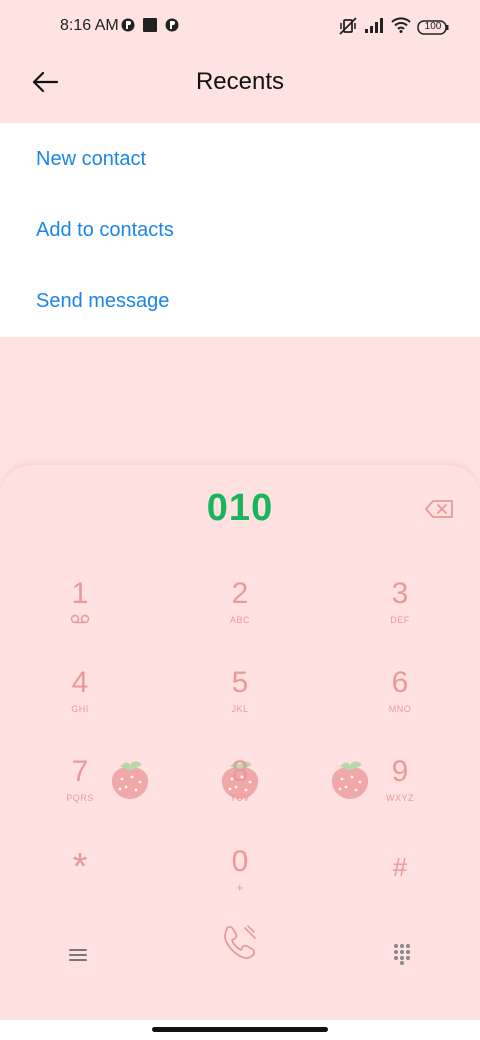  What do you see at coordinates (240, 28) in the screenshot?
I see `status-bar: 8:16 AM 100` at bounding box center [240, 28].